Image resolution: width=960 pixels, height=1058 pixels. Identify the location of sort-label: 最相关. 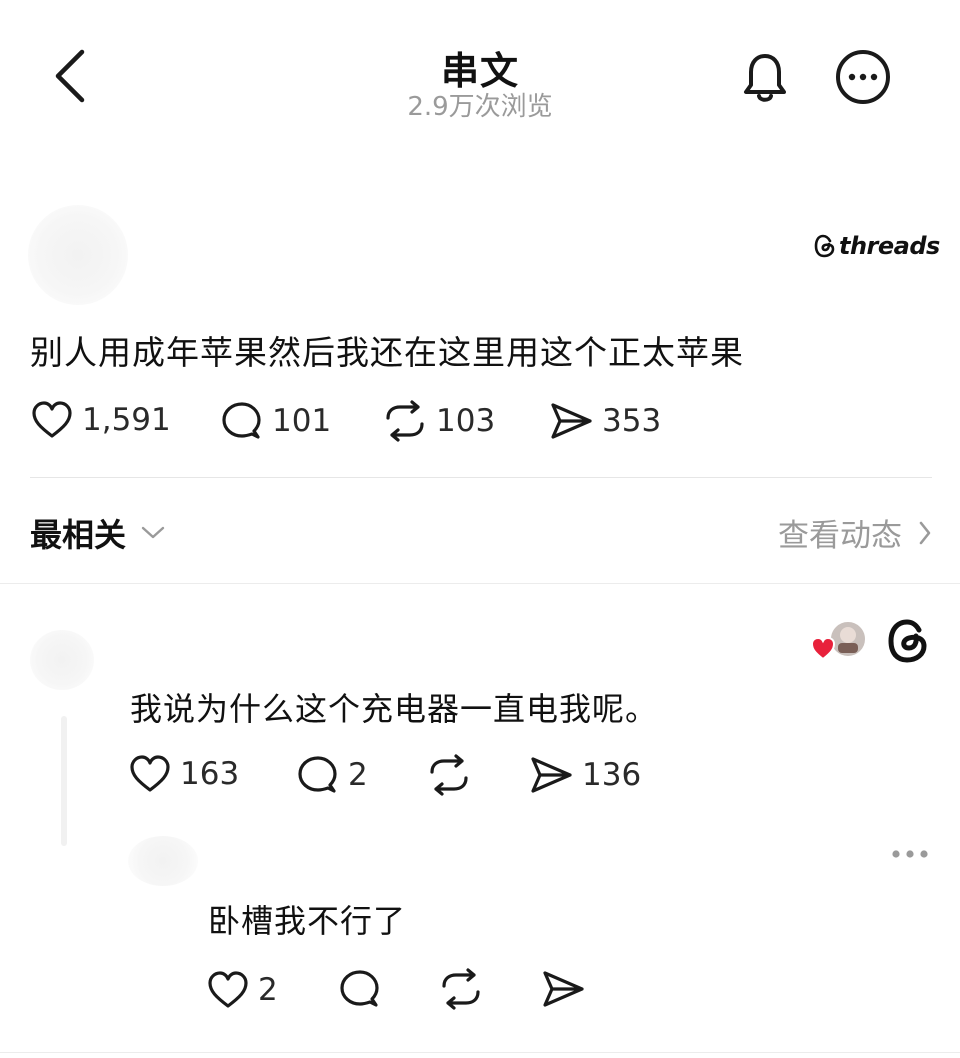
(78, 535).